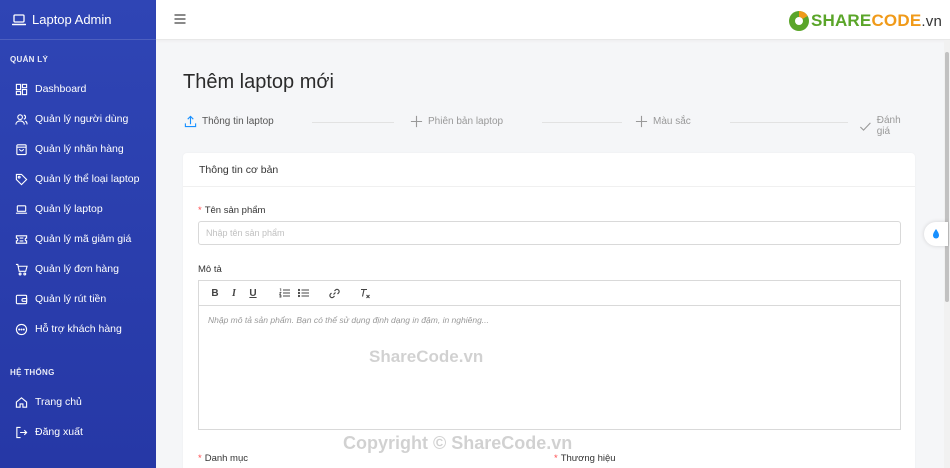 This screenshot has width=950, height=468. Describe the element at coordinates (553, 20) in the screenshot. I see `top-bar: SHARECODE.vn` at that location.